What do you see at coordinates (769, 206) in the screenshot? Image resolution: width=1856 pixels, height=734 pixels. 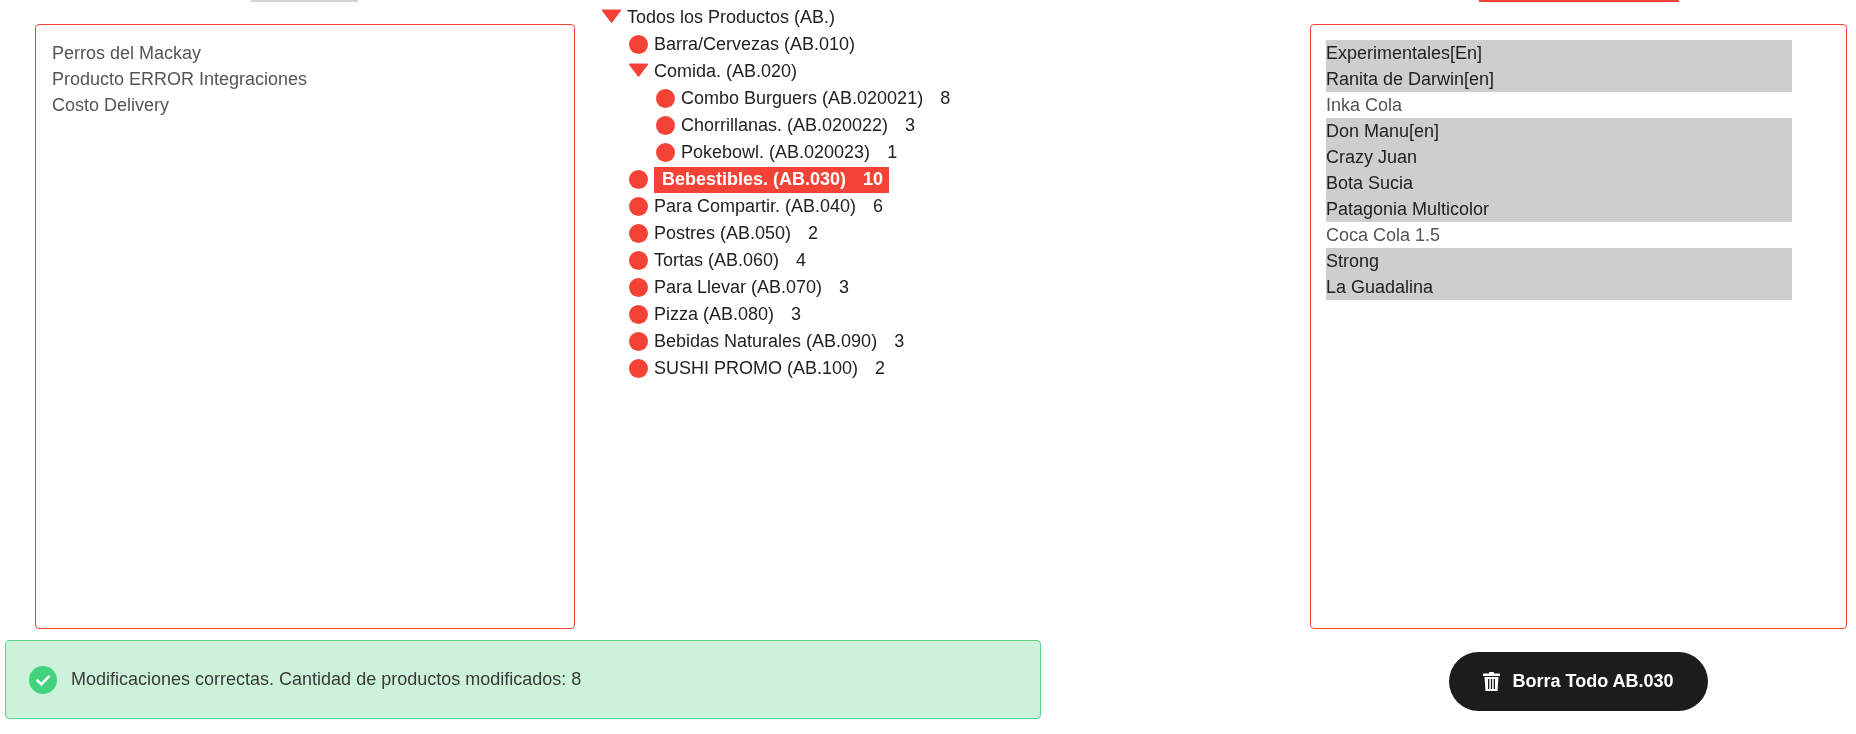 I see `tree-item: Para Compartir. (AB.040) 6` at bounding box center [769, 206].